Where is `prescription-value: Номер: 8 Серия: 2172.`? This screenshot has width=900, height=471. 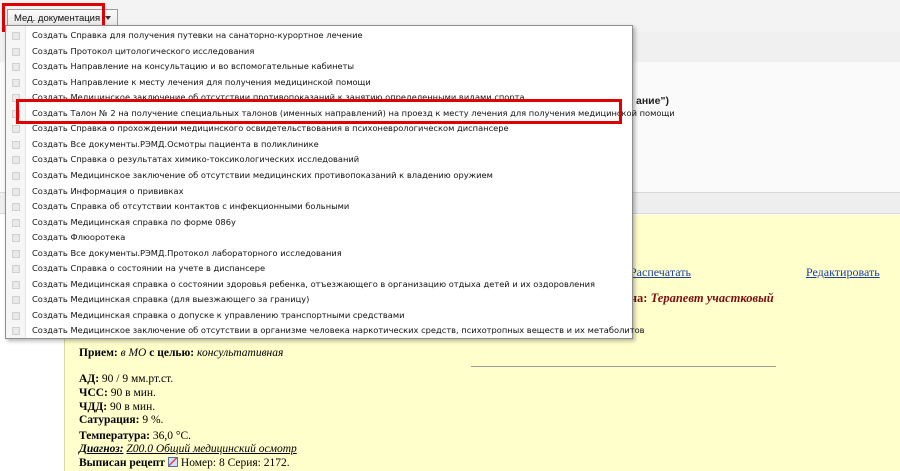
prescription-value: Номер: 8 Серия: 2172. is located at coordinates (235, 463).